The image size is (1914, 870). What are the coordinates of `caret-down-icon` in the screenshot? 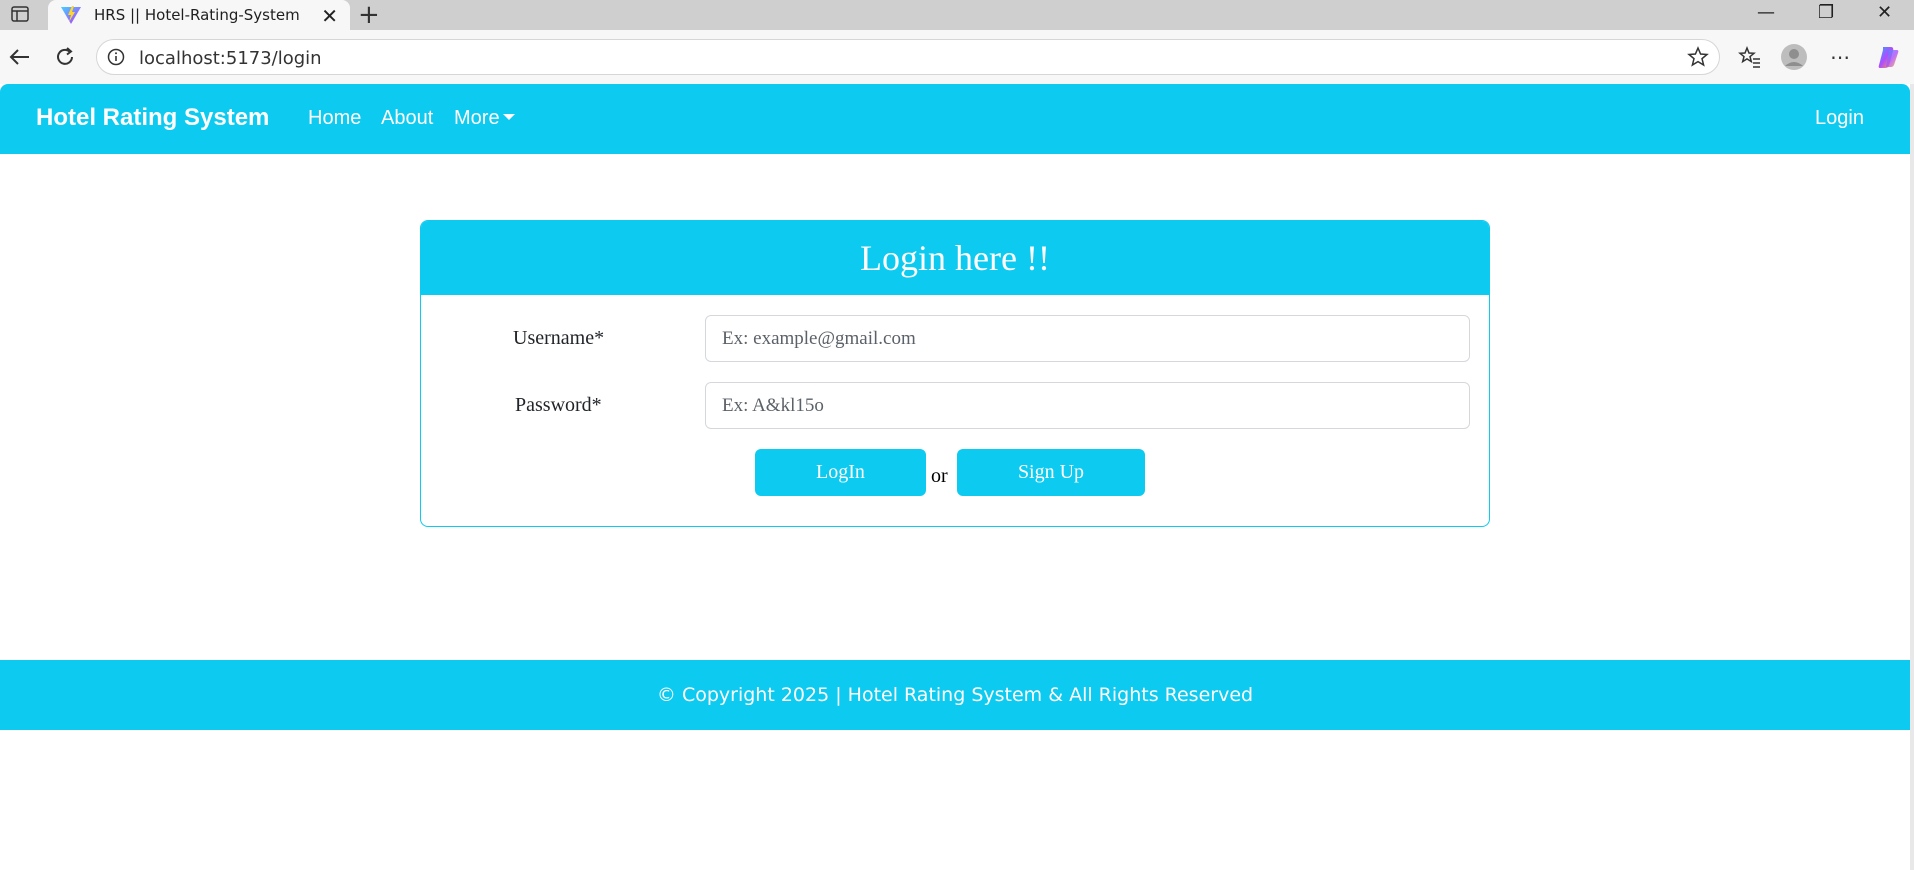 It's located at (508, 117).